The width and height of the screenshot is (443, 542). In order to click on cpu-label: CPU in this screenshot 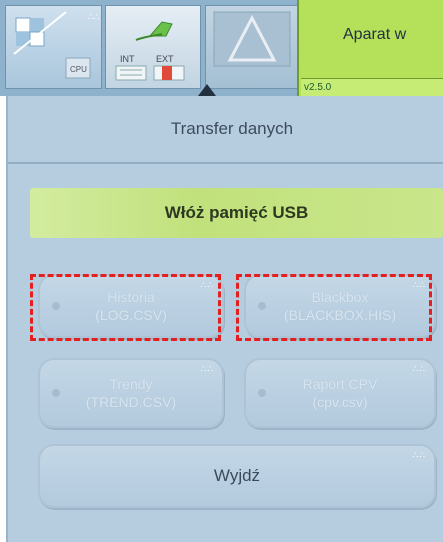, I will do `click(78, 69)`.